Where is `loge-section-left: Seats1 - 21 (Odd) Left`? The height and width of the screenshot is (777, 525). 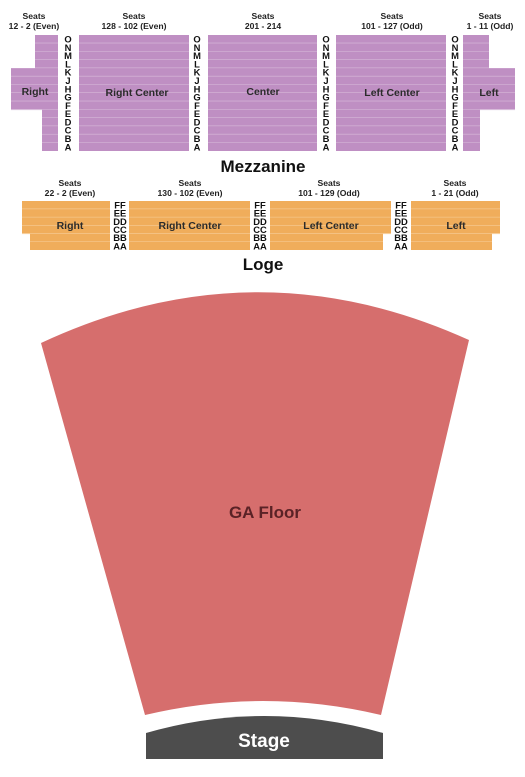 loge-section-left: Seats1 - 21 (Odd) Left is located at coordinates (455, 214).